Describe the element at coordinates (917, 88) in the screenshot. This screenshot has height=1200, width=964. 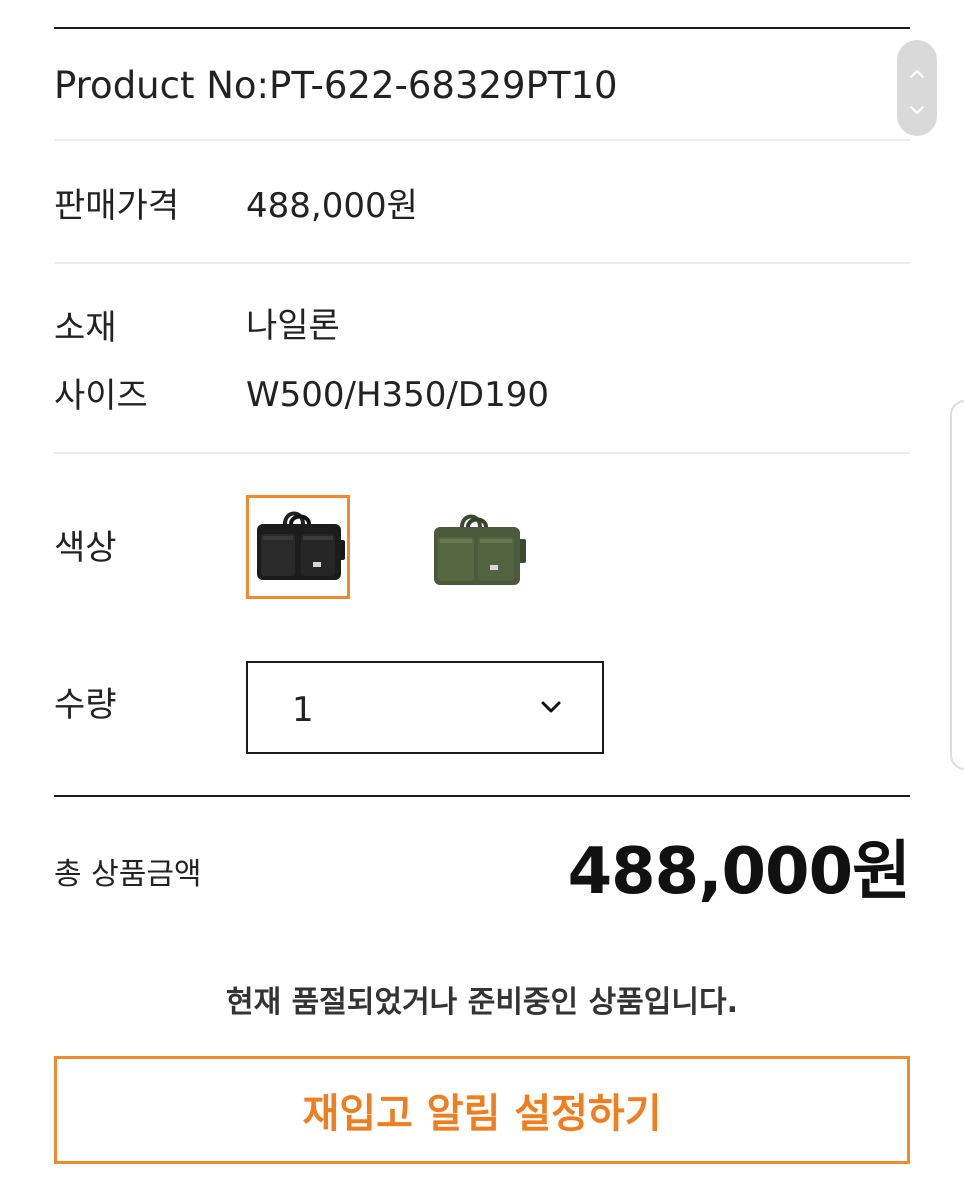
I see `scroll-nav-widget` at that location.